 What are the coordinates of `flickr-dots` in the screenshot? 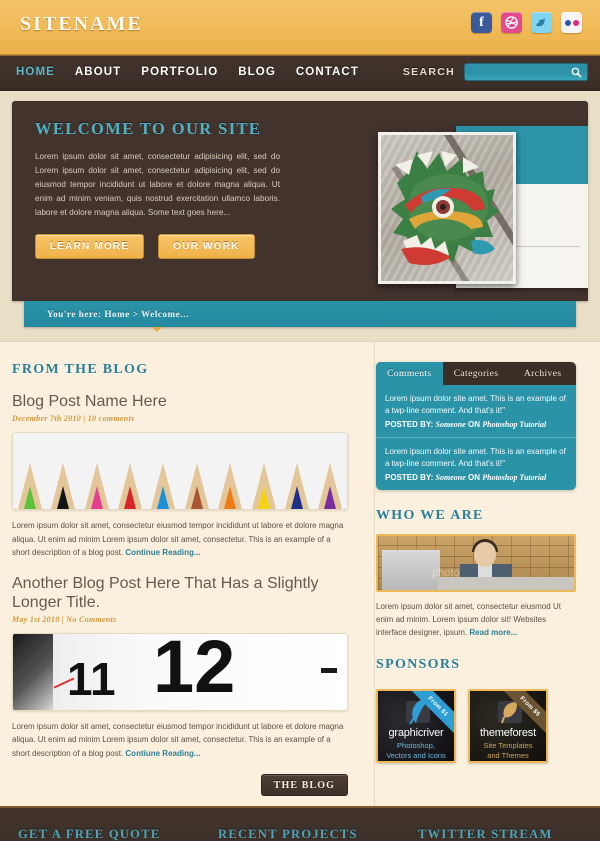 It's located at (571, 22).